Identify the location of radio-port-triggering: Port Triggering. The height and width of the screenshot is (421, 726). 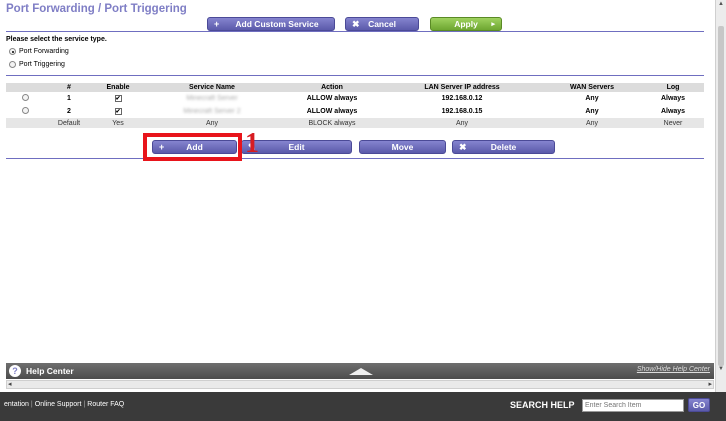
(37, 64).